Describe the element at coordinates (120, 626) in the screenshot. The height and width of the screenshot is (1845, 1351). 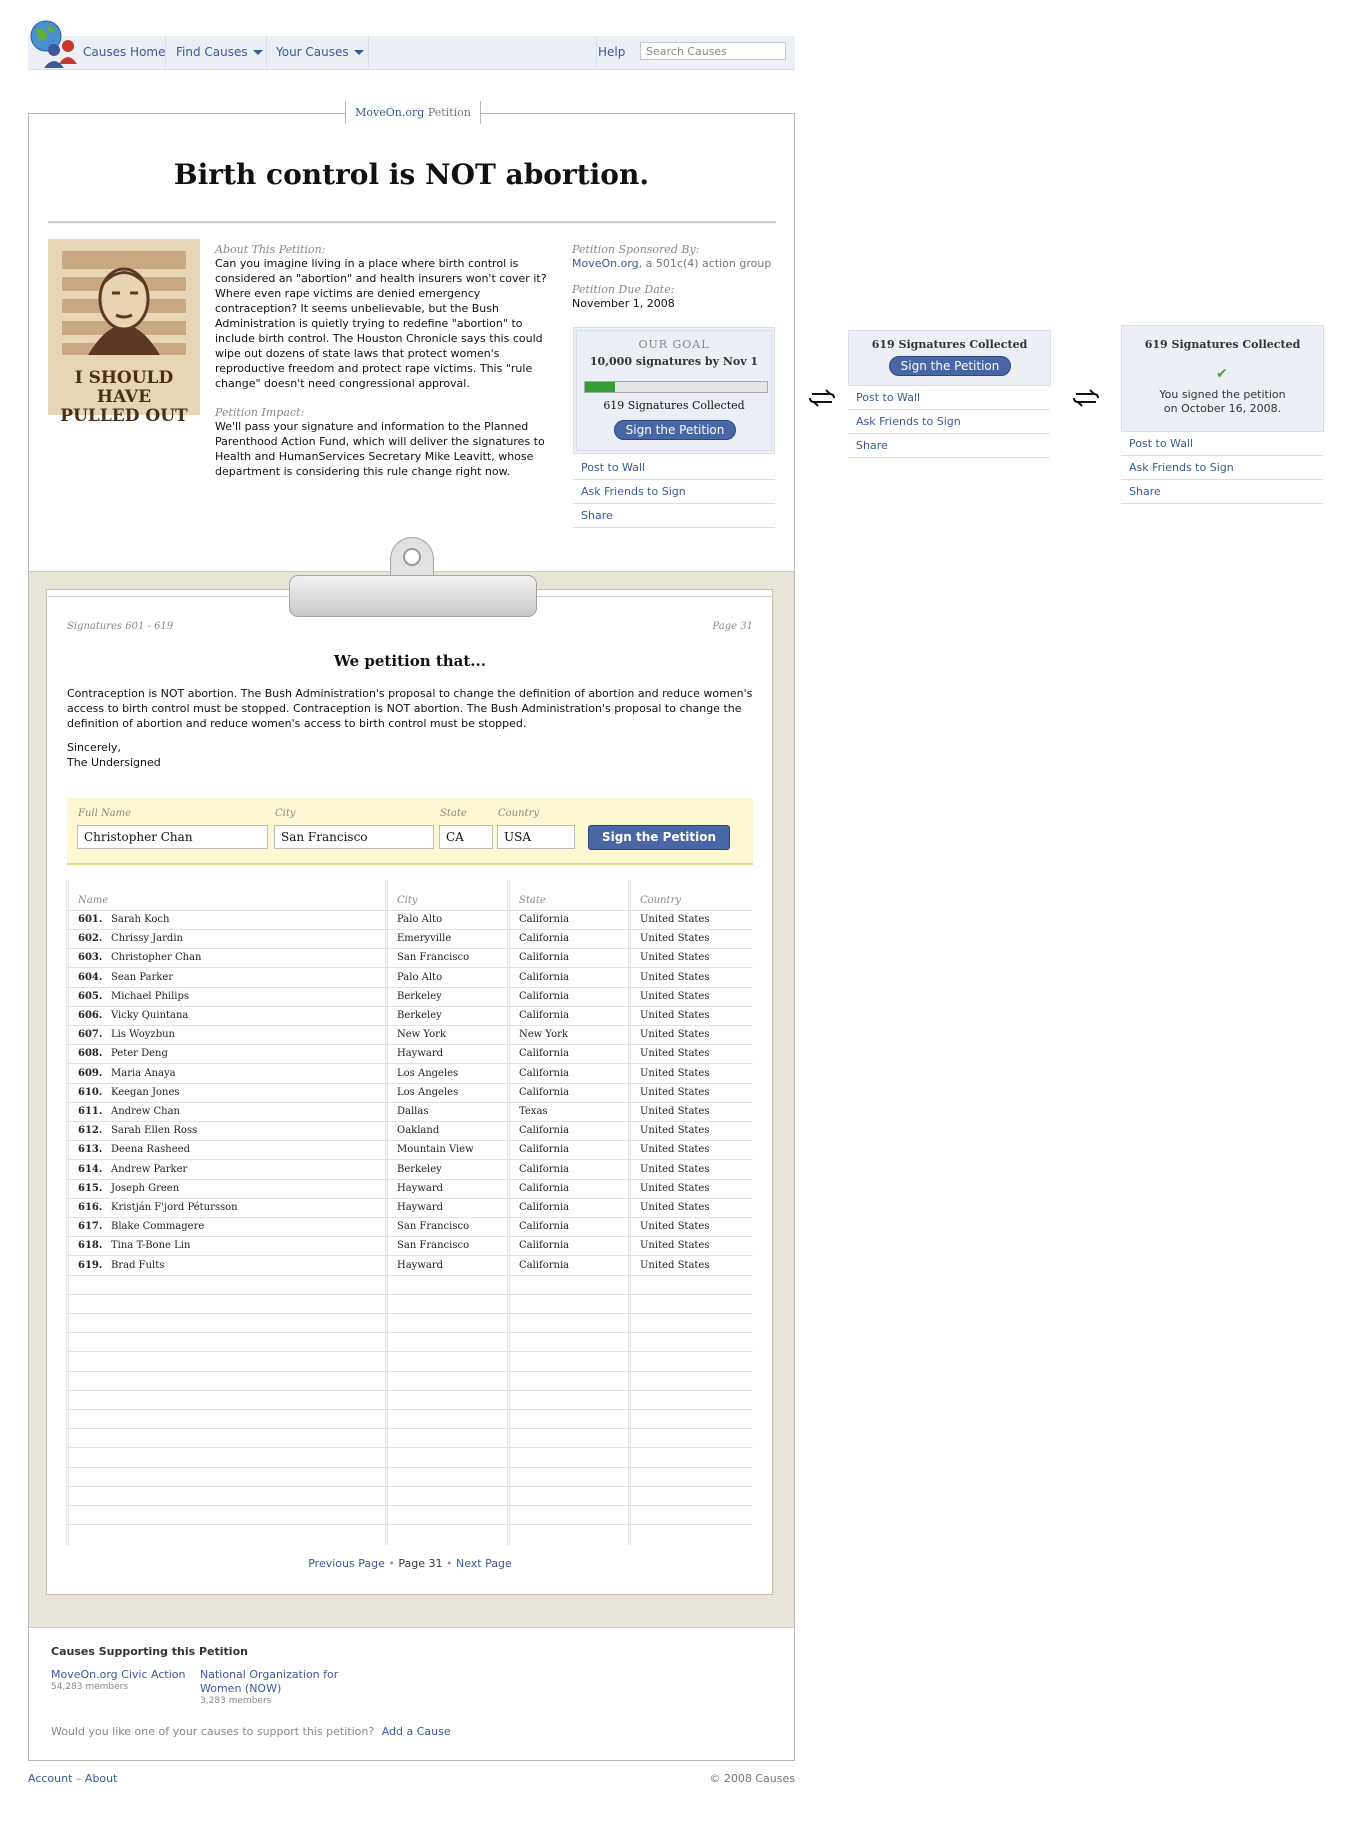
I see `signature-range: Signatures 601 - 619` at that location.